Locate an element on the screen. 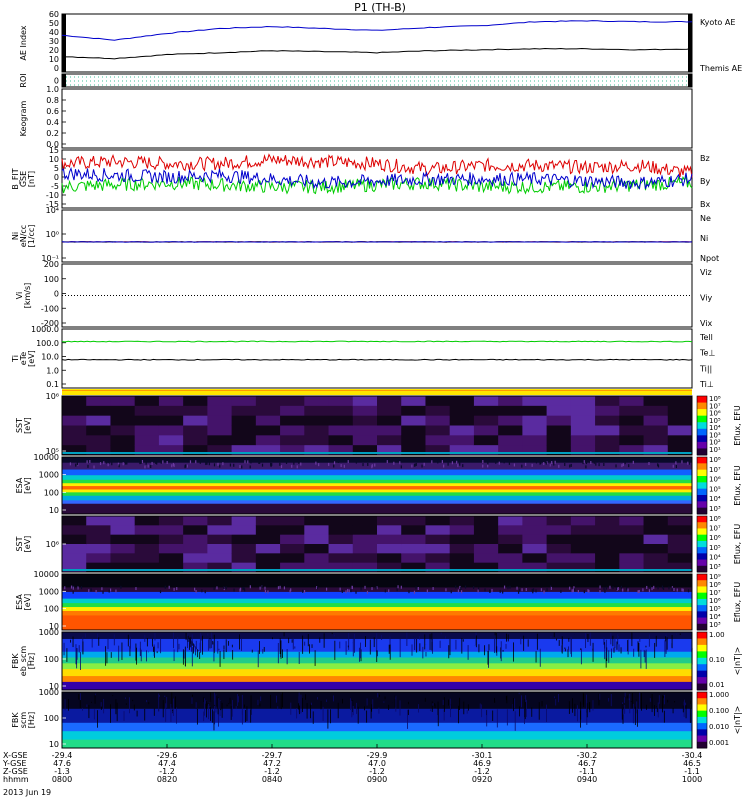  edge-bar is located at coordinates (64, 80).